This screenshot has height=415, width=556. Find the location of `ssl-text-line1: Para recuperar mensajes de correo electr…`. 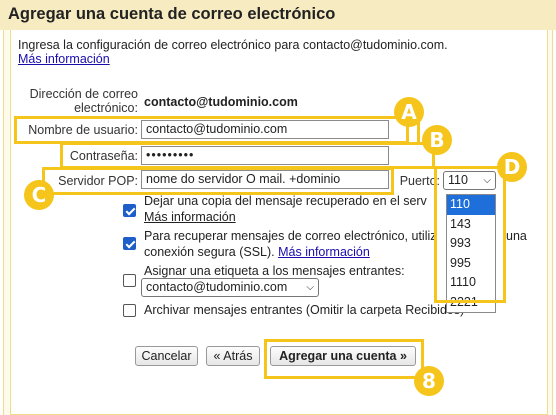

ssl-text-line1: Para recuperar mensajes de correo electr… is located at coordinates (290, 236).